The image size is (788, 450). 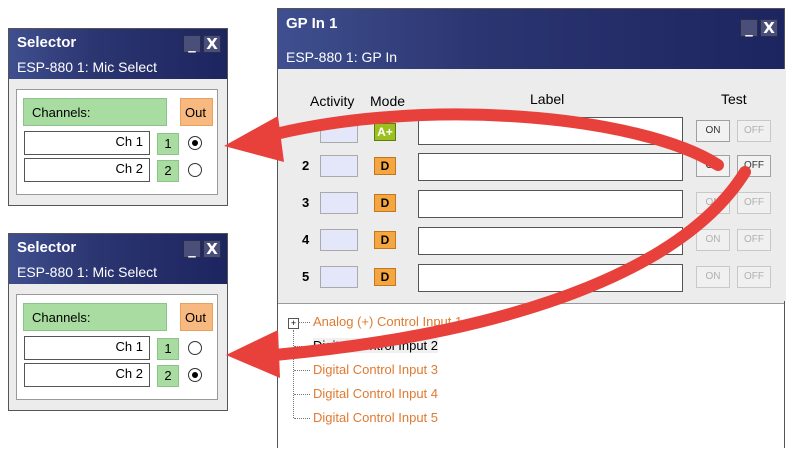 I want to click on arrow-1-shaft, so click(x=489, y=139).